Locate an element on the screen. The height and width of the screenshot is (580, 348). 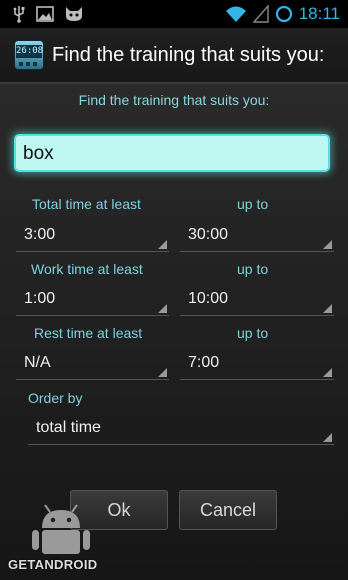
total-time-min-value: 3:00 is located at coordinates (40, 234).